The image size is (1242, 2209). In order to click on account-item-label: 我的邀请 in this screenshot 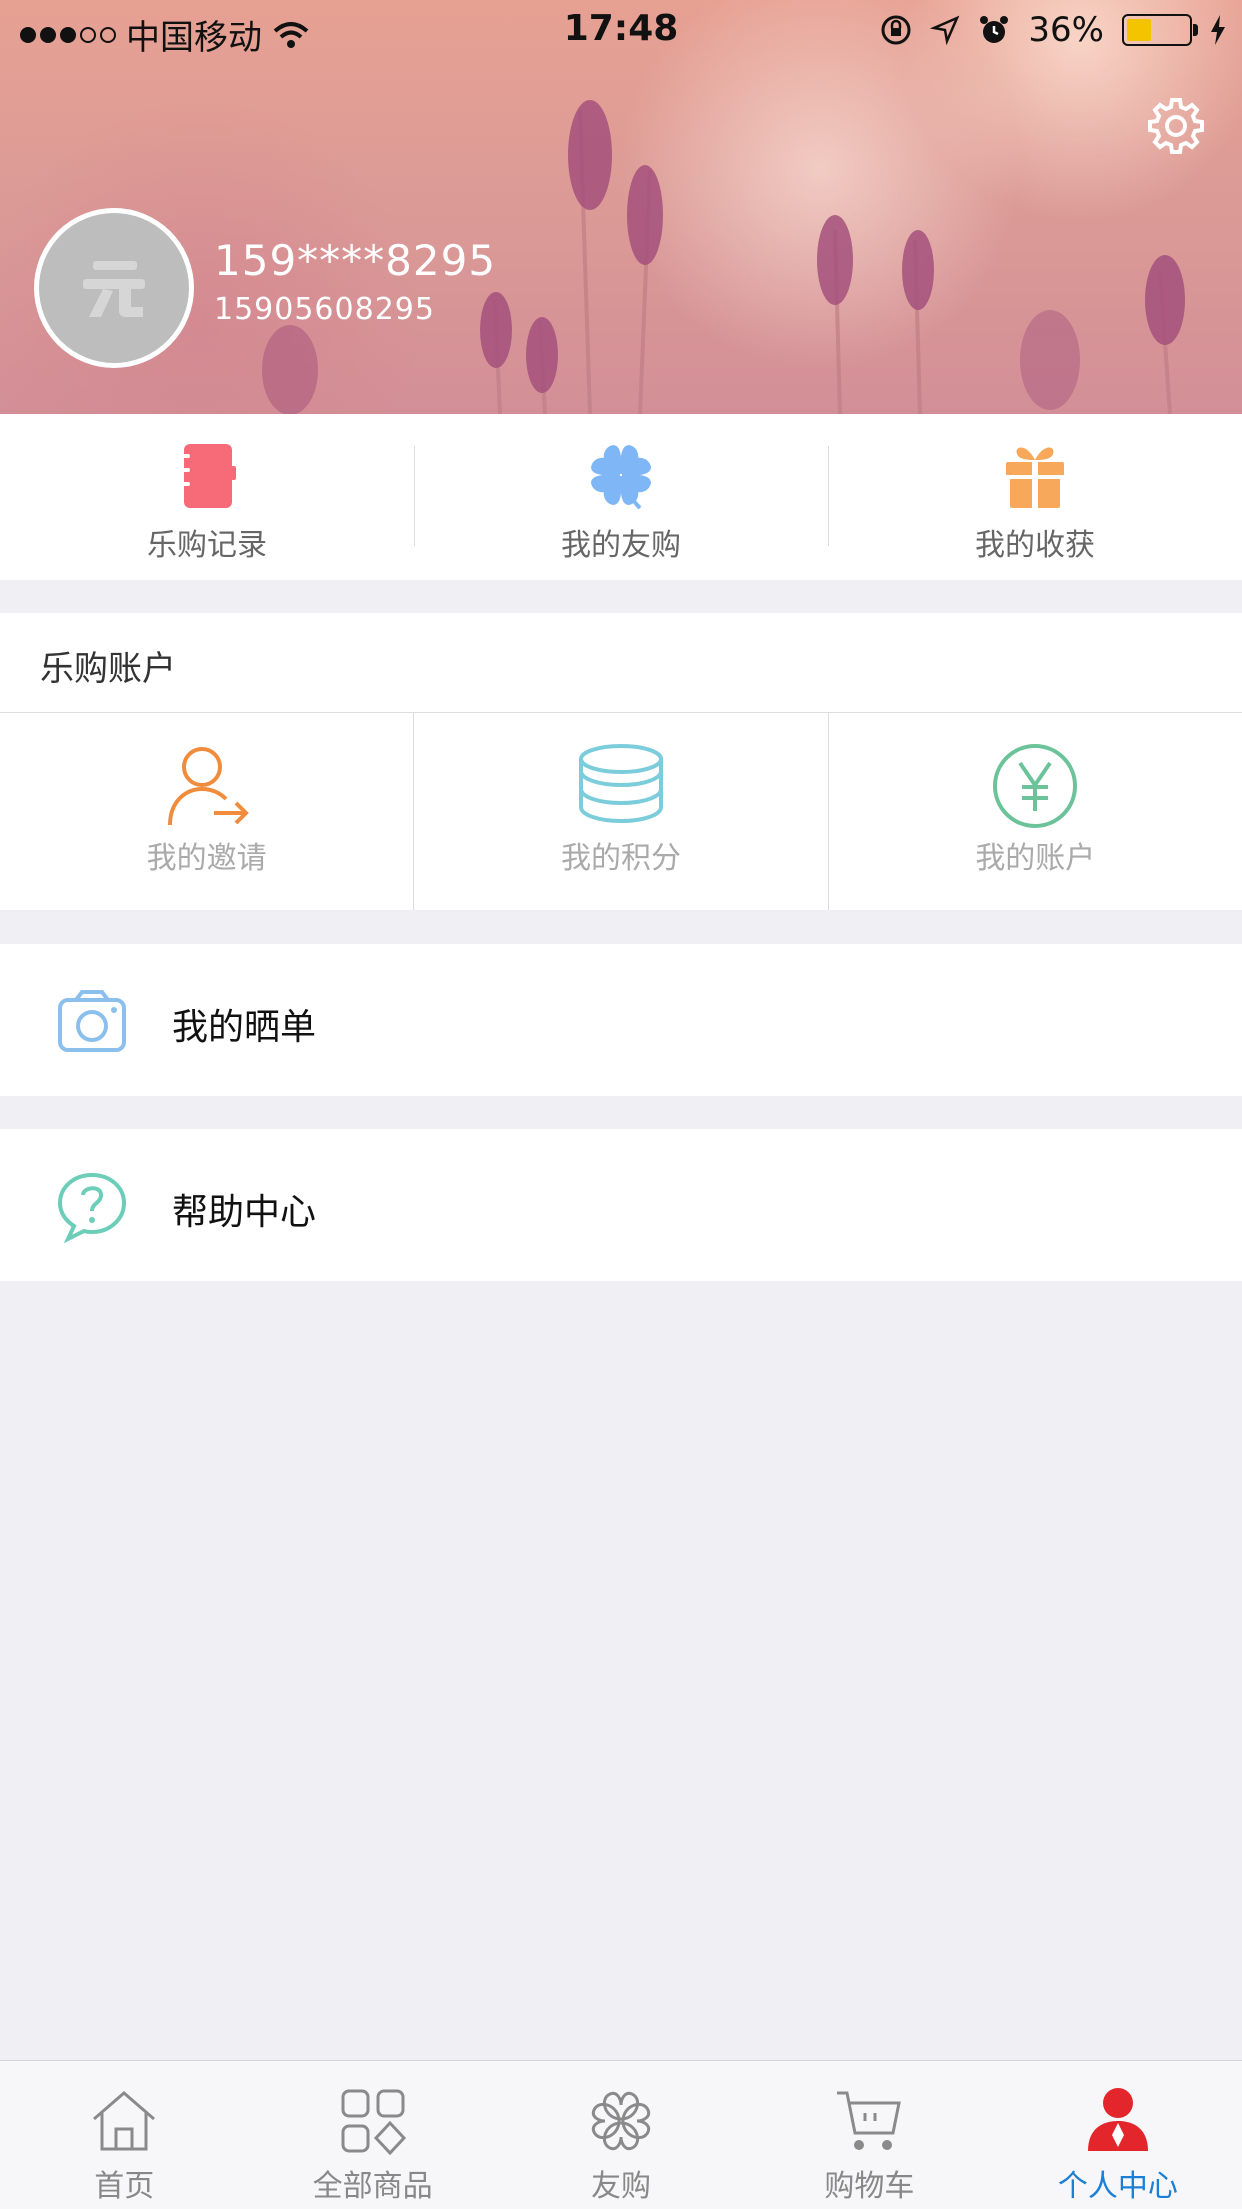, I will do `click(206, 858)`.